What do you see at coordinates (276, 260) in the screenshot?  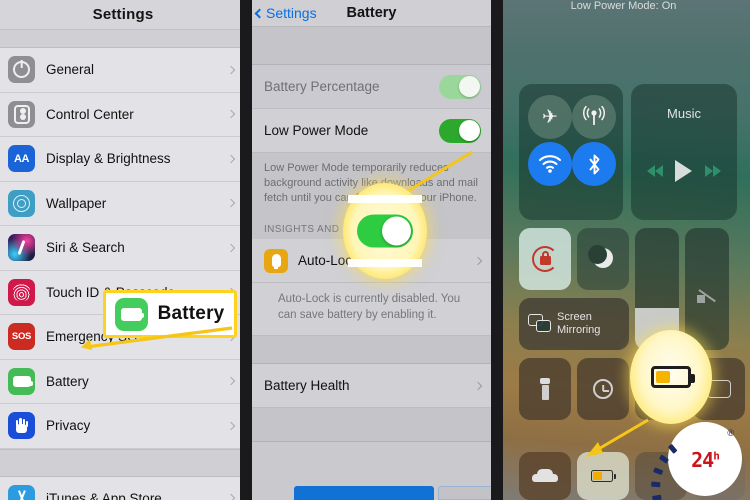 I see `bulb-icon` at bounding box center [276, 260].